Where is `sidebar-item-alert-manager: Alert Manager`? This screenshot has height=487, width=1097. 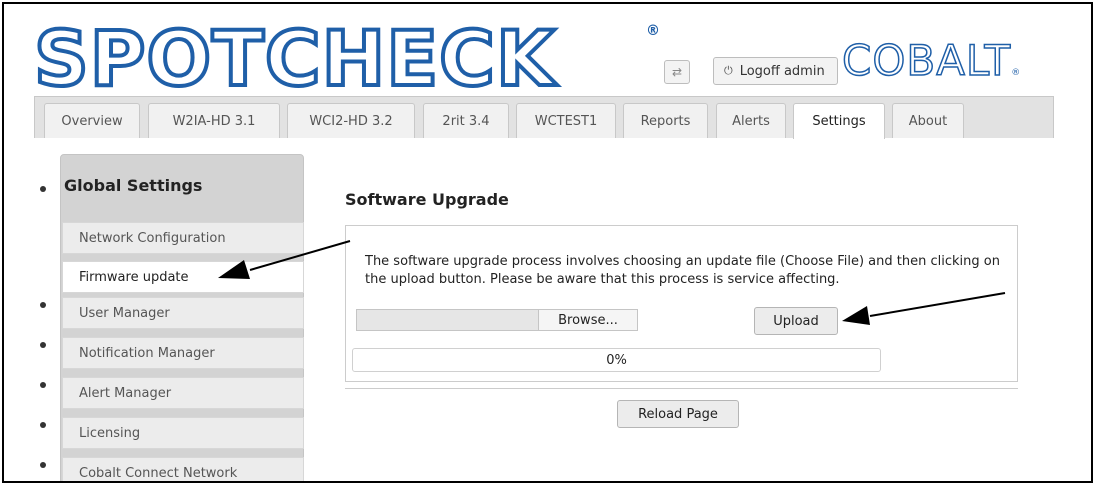
sidebar-item-alert-manager: Alert Manager is located at coordinates (183, 393).